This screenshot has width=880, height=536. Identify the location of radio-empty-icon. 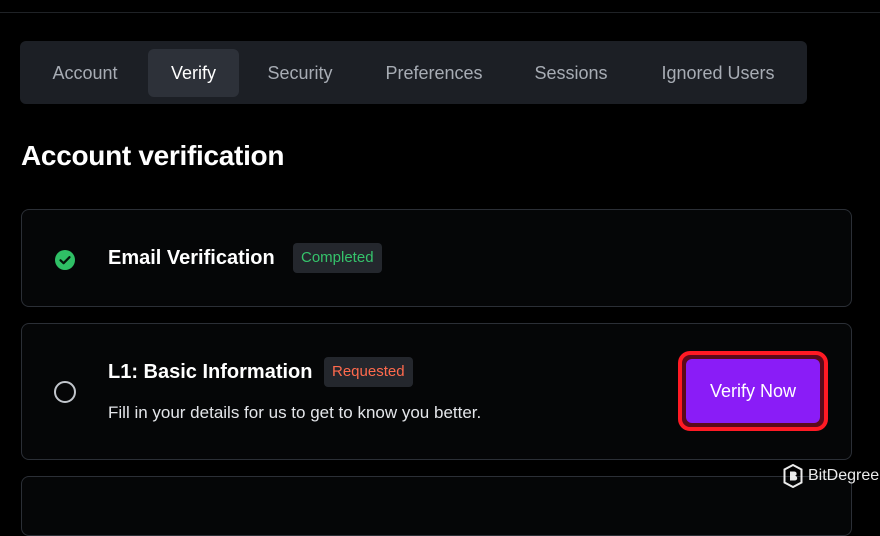
(65, 392).